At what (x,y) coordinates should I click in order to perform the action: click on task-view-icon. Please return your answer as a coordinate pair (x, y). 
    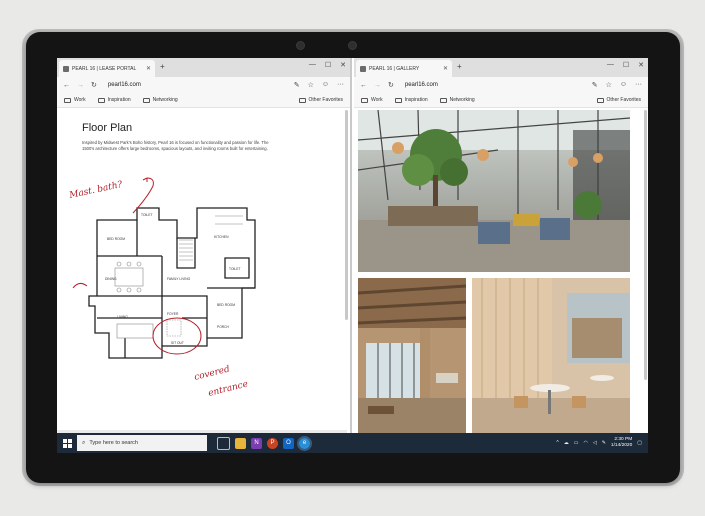
    Looking at the image, I should click on (223, 443).